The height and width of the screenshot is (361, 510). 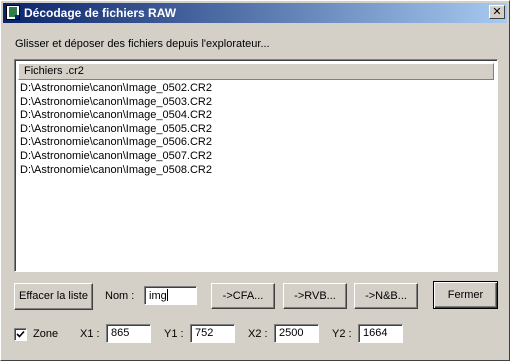 I want to click on zone-checkbox, so click(x=20, y=334).